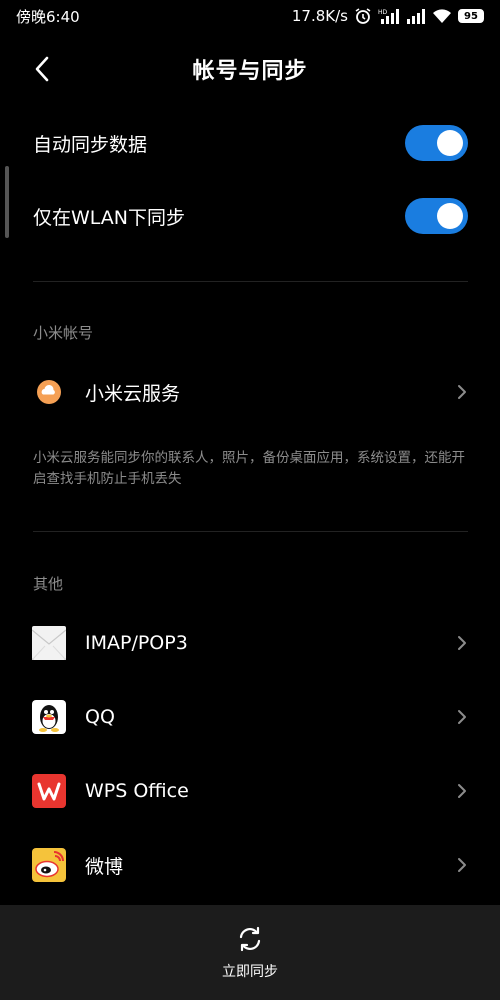  I want to click on auto-sync-row: 自动同步数据, so click(250, 143).